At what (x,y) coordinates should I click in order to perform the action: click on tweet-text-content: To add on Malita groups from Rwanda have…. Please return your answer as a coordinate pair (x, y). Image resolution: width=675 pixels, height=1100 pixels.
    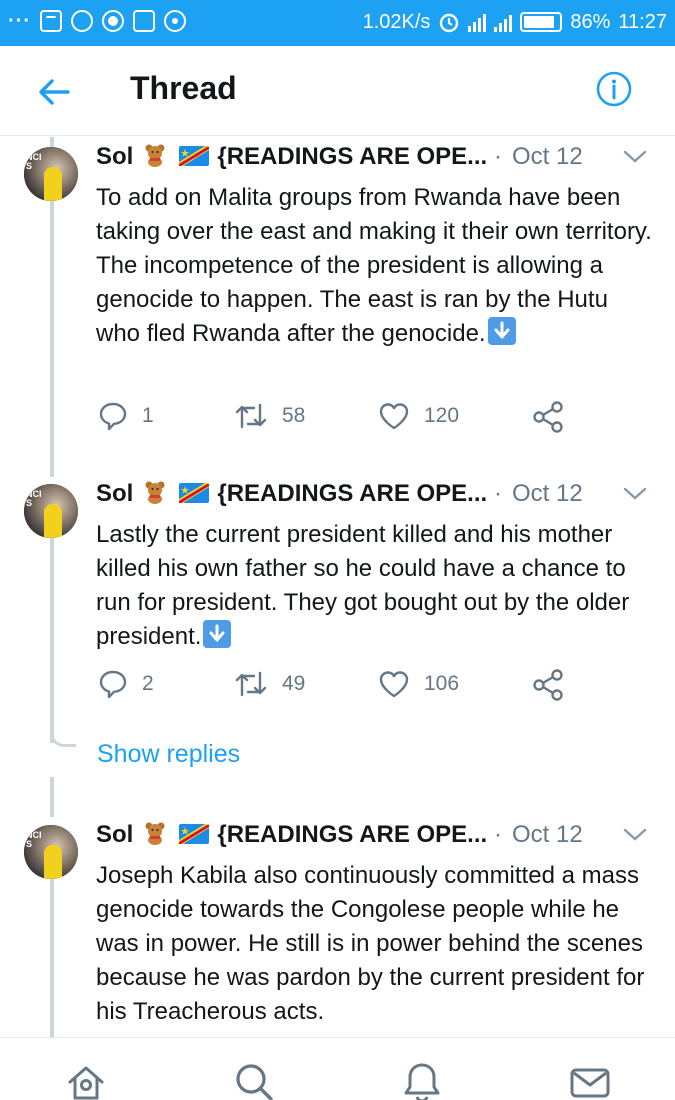
    Looking at the image, I should click on (374, 265).